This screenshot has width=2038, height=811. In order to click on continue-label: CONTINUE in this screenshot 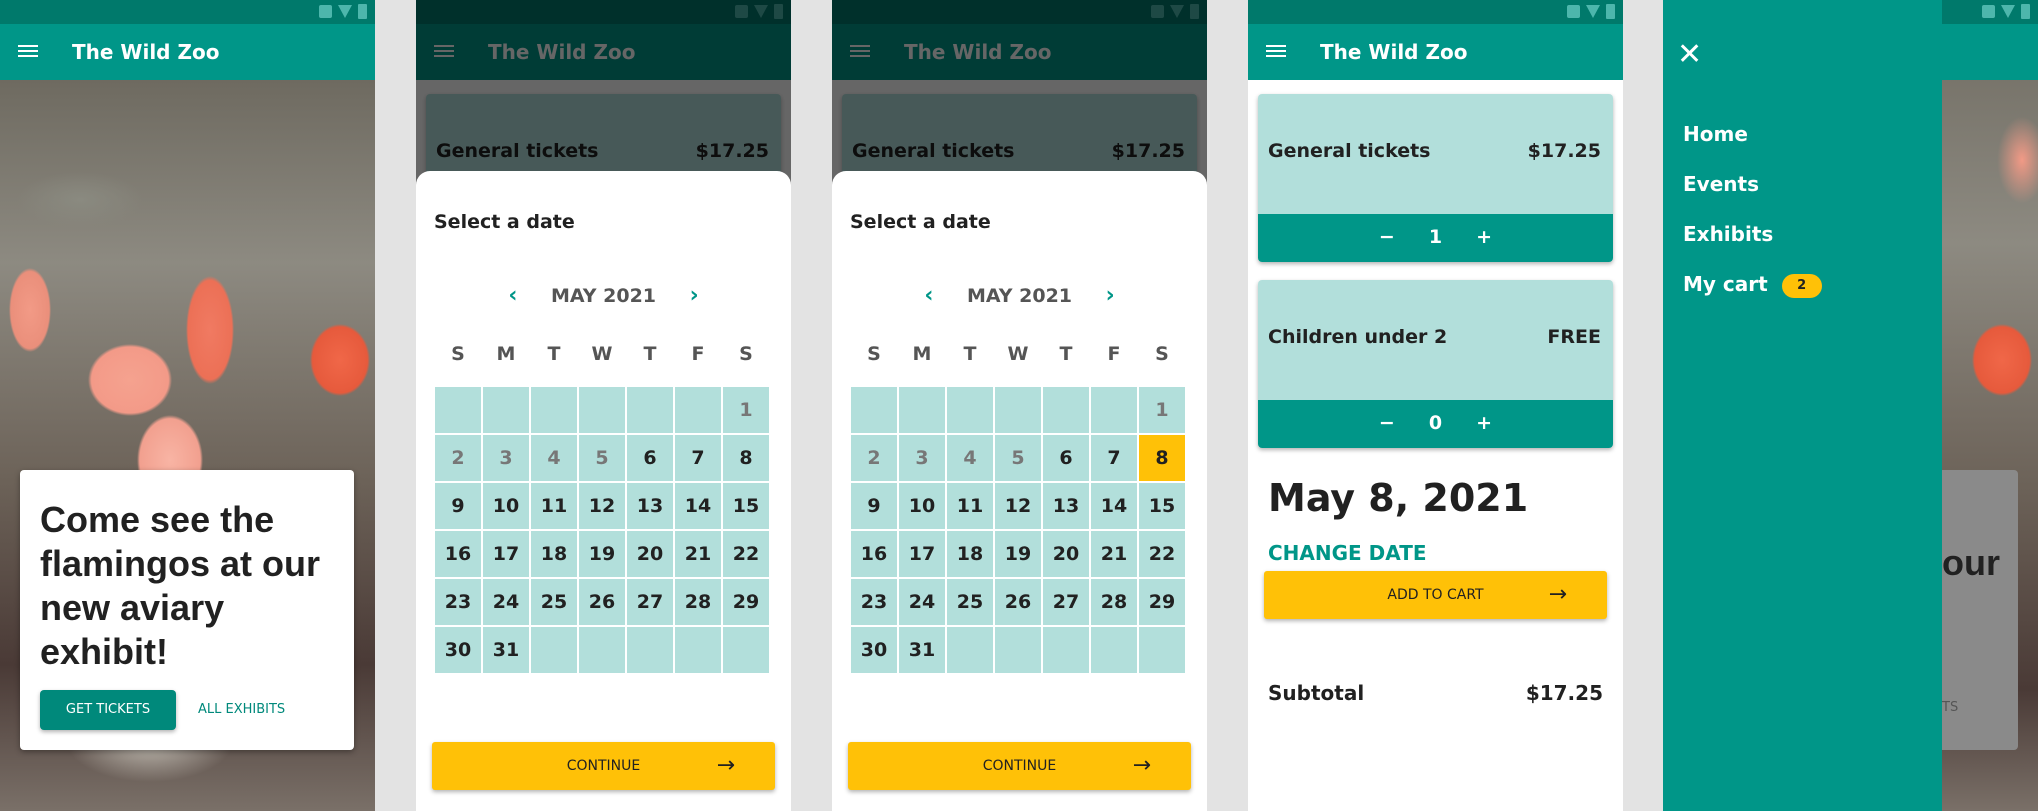, I will do `click(603, 766)`.